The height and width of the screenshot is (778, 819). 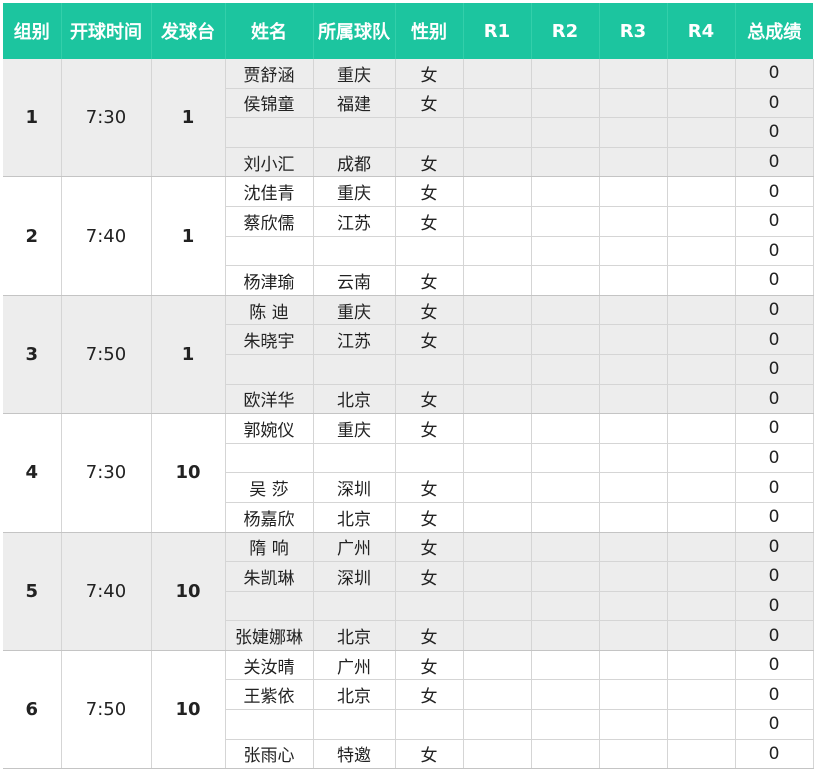 I want to click on player-team-cell: 北京, so click(x=354, y=399).